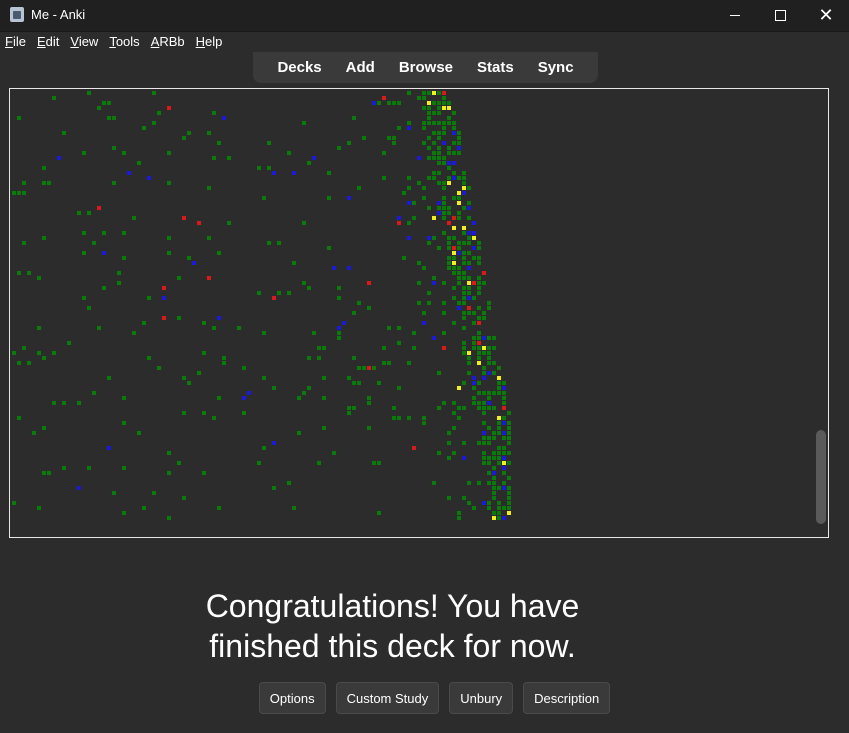 This screenshot has height=733, width=849. I want to click on menu-view: View, so click(84, 42).